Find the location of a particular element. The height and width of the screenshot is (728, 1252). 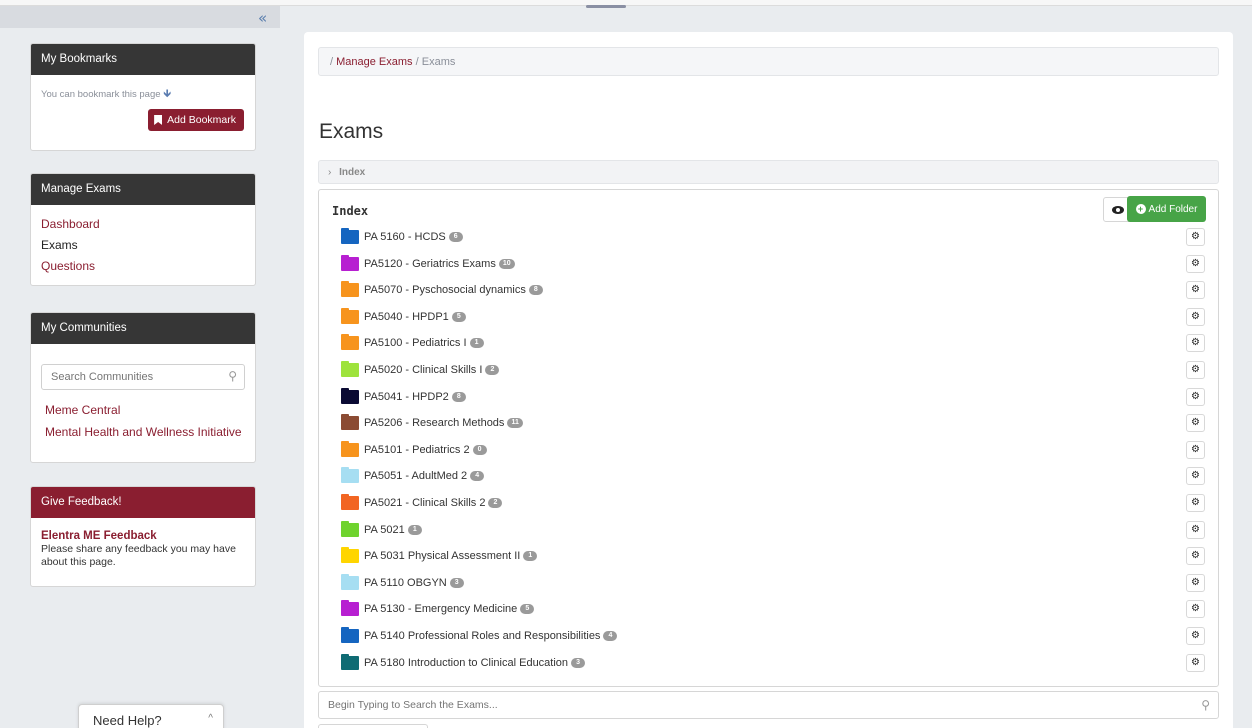

folder-name: PA 5021 is located at coordinates (384, 530).